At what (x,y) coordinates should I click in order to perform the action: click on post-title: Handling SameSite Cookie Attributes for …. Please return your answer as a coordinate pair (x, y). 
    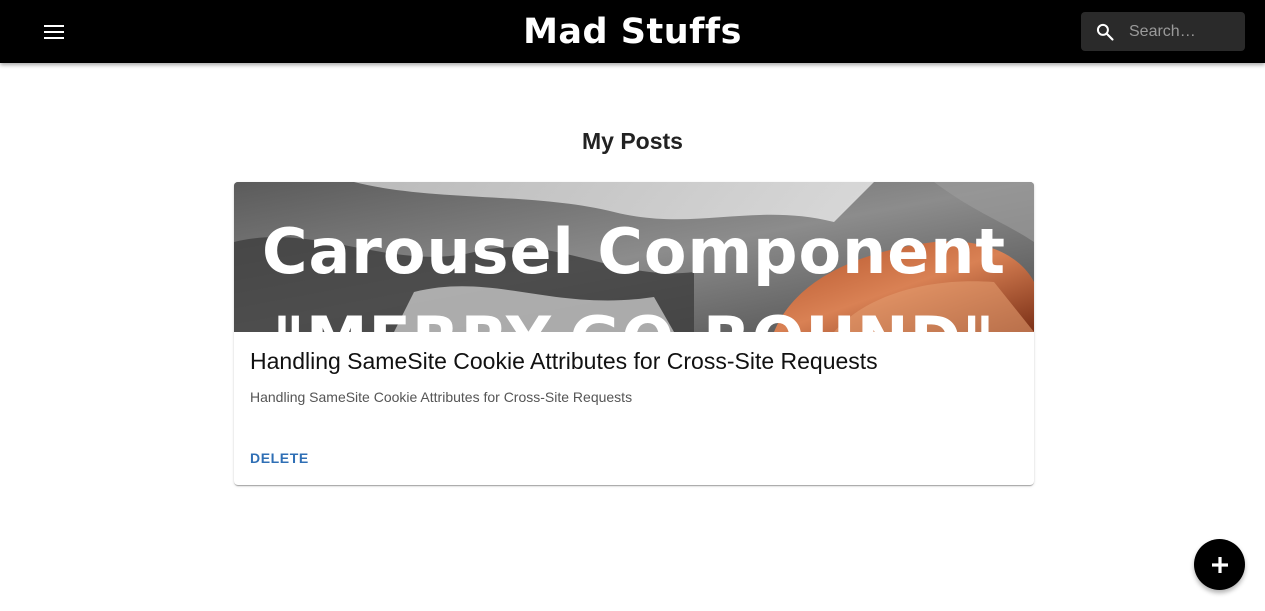
    Looking at the image, I should click on (564, 361).